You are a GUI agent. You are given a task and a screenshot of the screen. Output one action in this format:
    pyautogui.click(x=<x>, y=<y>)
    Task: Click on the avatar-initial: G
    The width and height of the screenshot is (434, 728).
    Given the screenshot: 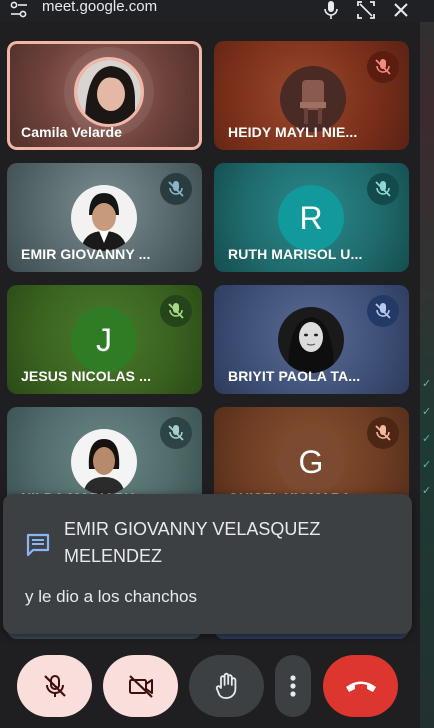 What is the action you would take?
    pyautogui.click(x=311, y=462)
    